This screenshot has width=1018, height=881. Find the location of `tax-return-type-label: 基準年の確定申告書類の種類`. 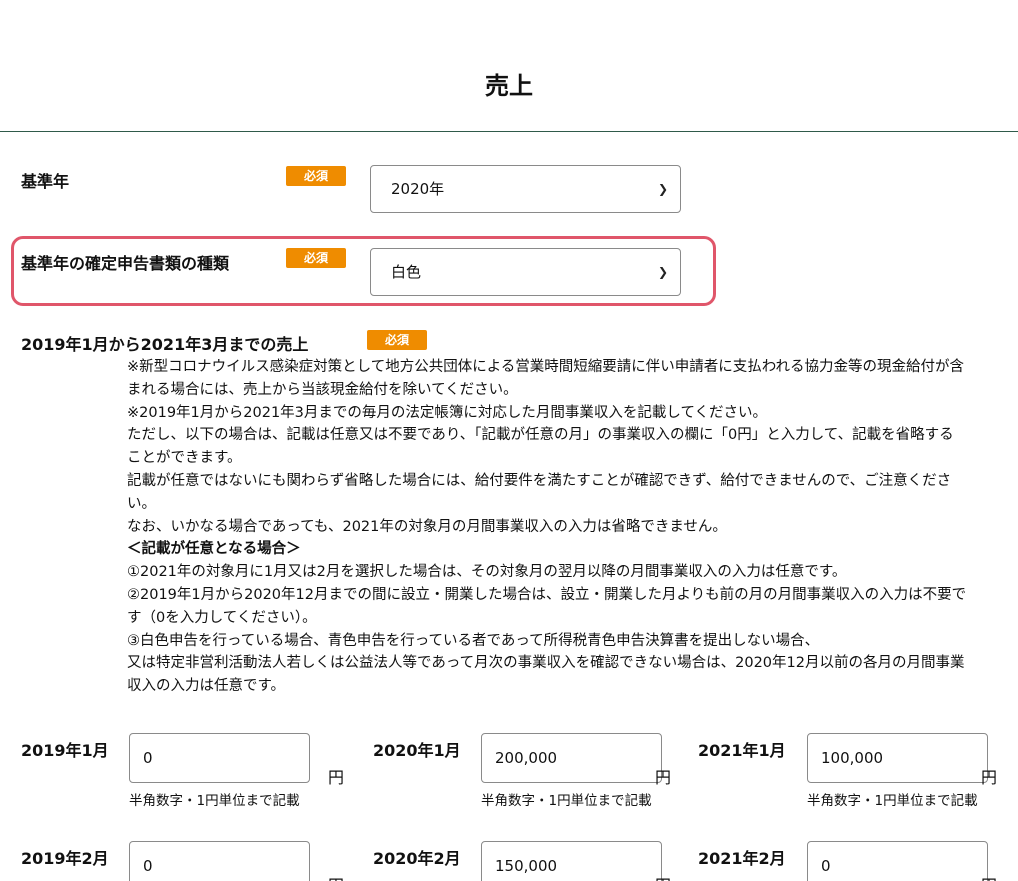

tax-return-type-label: 基準年の確定申告書類の種類 is located at coordinates (125, 263).